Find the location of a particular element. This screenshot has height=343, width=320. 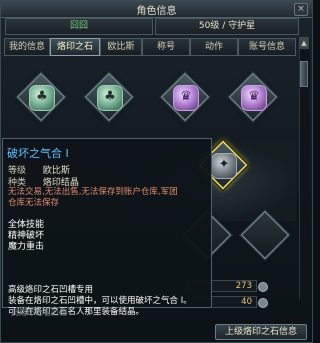

dark-rune-stone-icon: ✦ is located at coordinates (224, 166).